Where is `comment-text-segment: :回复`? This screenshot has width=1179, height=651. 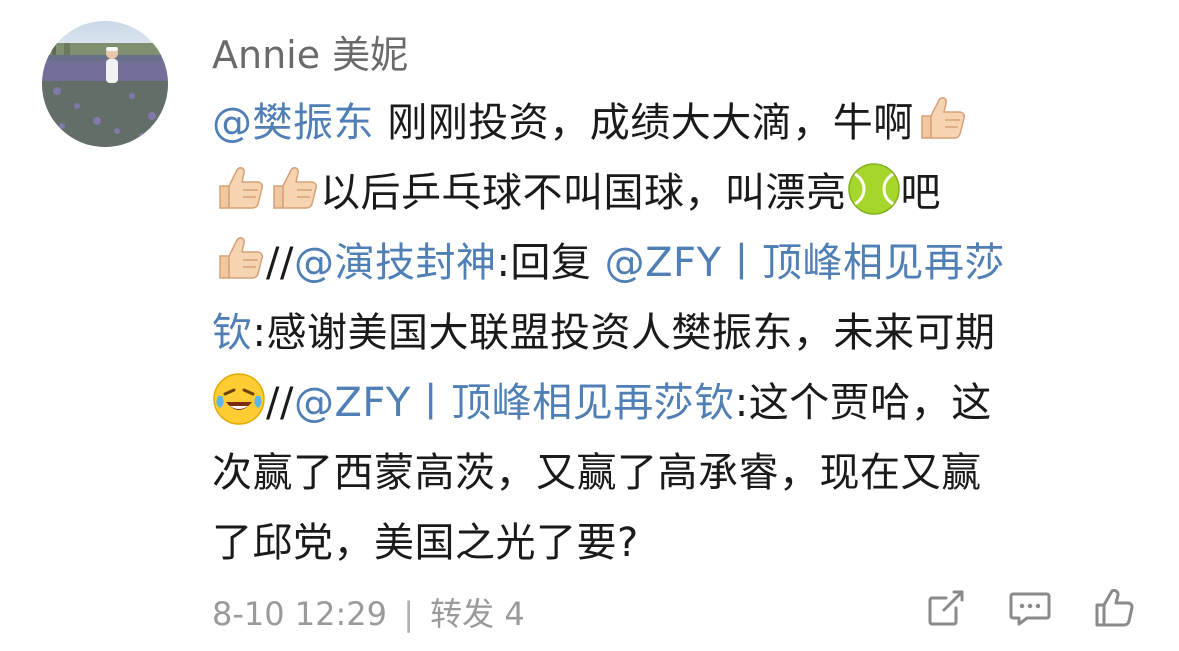
comment-text-segment: :回复 is located at coordinates (550, 263).